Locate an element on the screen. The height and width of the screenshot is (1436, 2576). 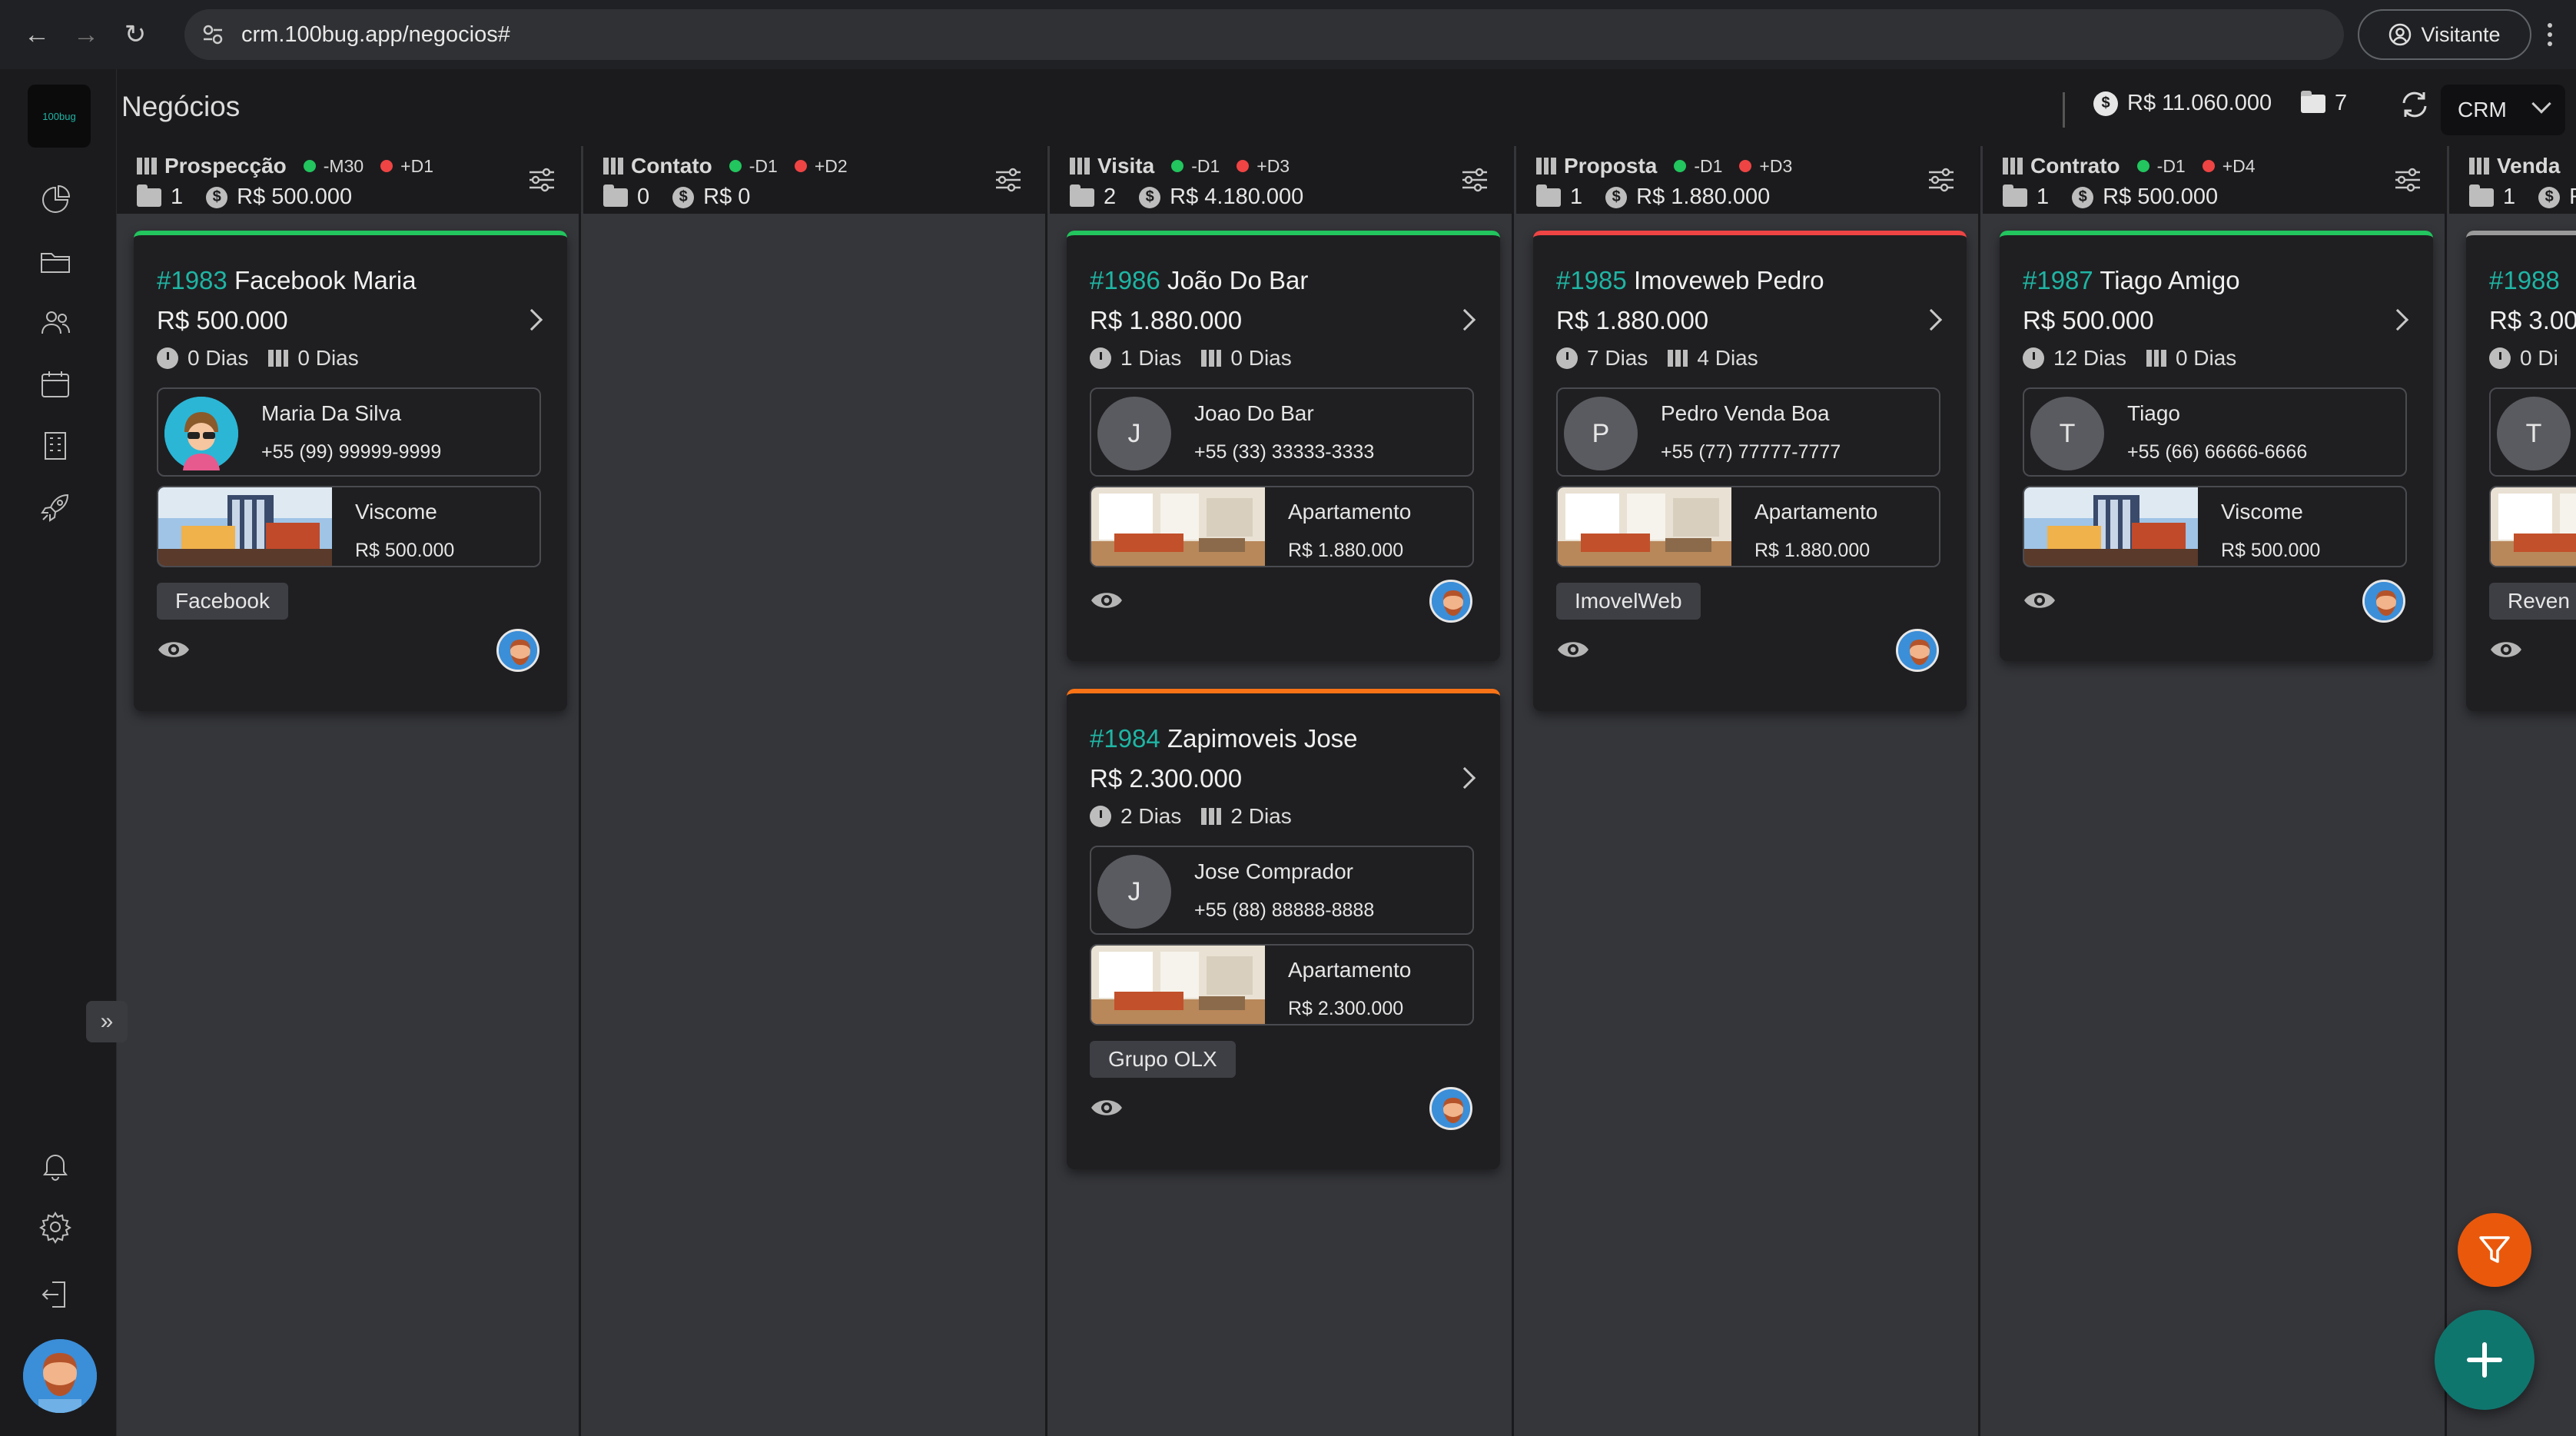
contact-avatar: T is located at coordinates (2534, 433).